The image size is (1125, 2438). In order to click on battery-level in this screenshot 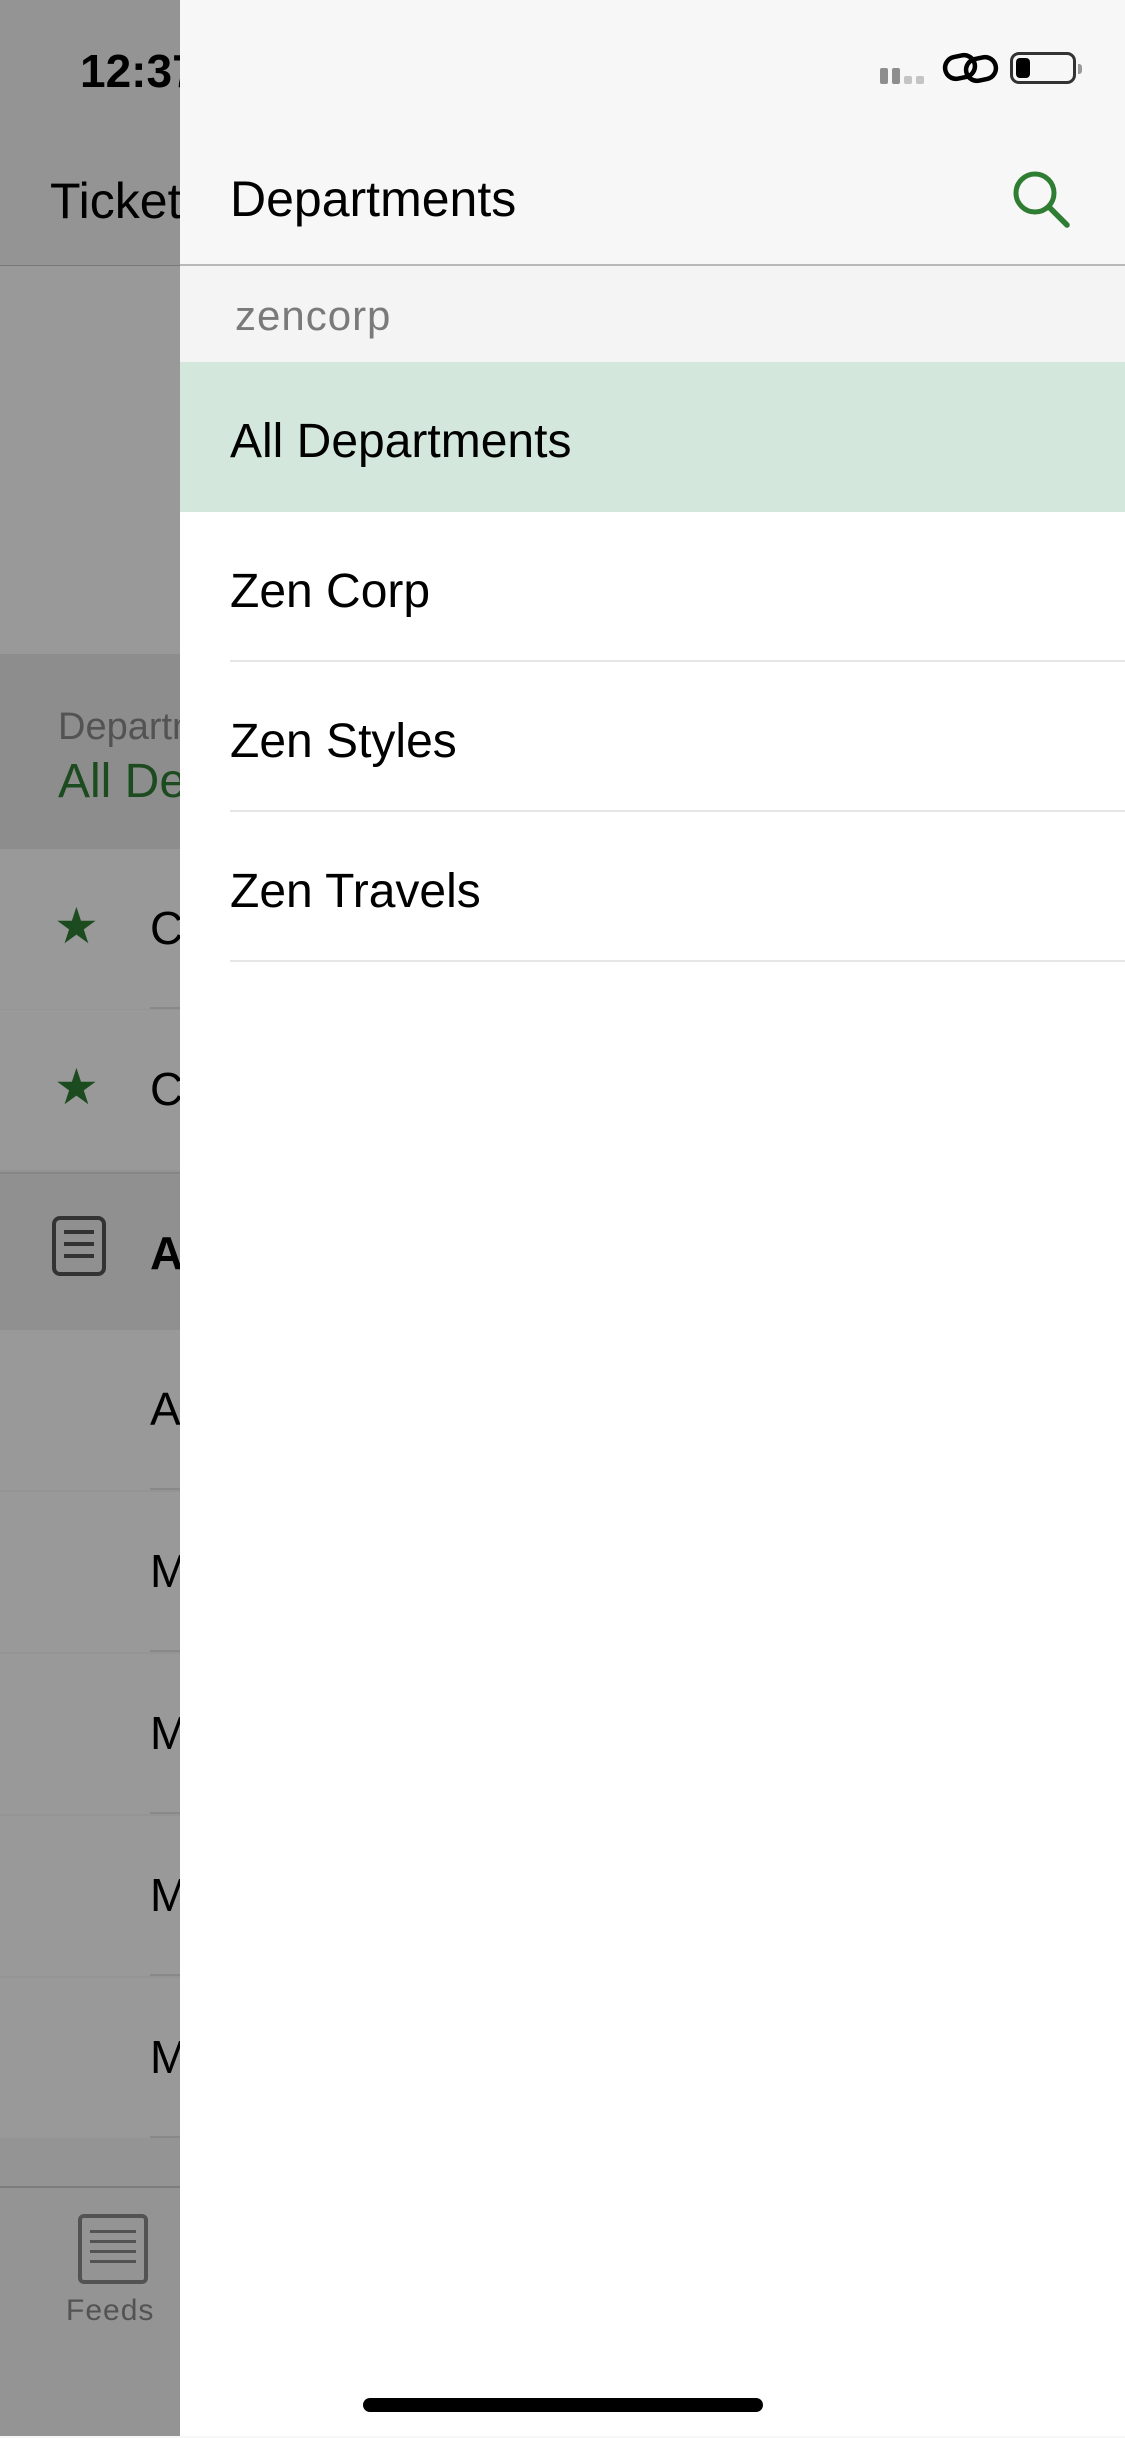, I will do `click(1023, 68)`.